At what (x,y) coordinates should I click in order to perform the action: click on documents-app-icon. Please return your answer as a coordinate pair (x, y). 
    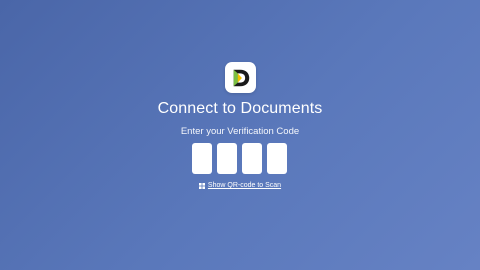
    Looking at the image, I should click on (240, 77).